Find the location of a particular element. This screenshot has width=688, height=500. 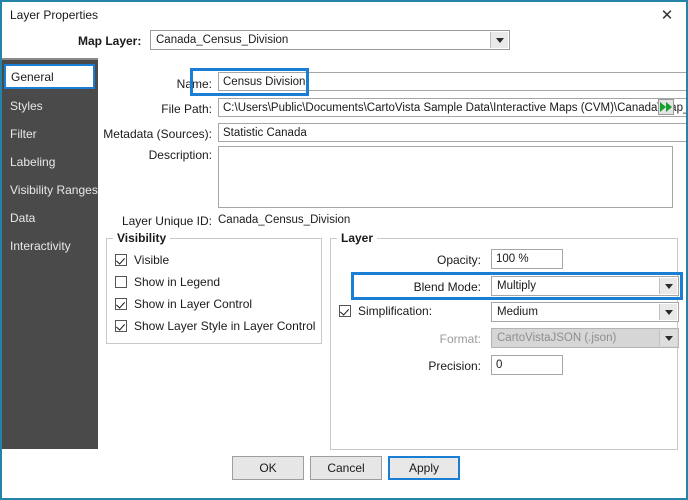

sidebar-item-label: General is located at coordinates (32, 76).